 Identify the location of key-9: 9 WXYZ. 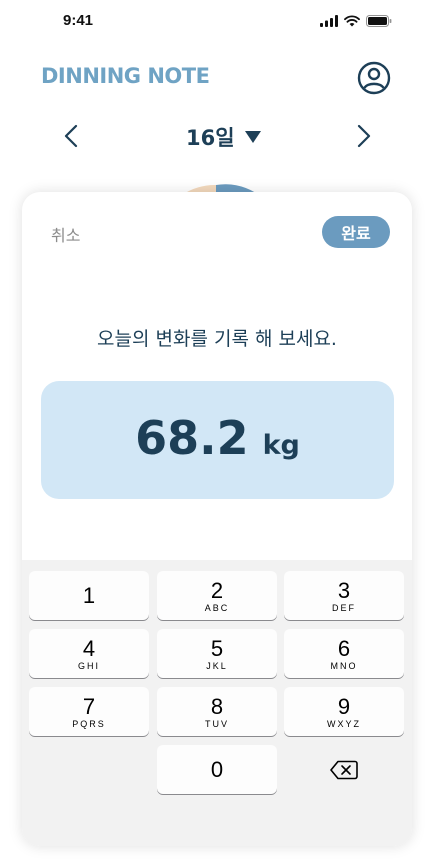
(344, 711).